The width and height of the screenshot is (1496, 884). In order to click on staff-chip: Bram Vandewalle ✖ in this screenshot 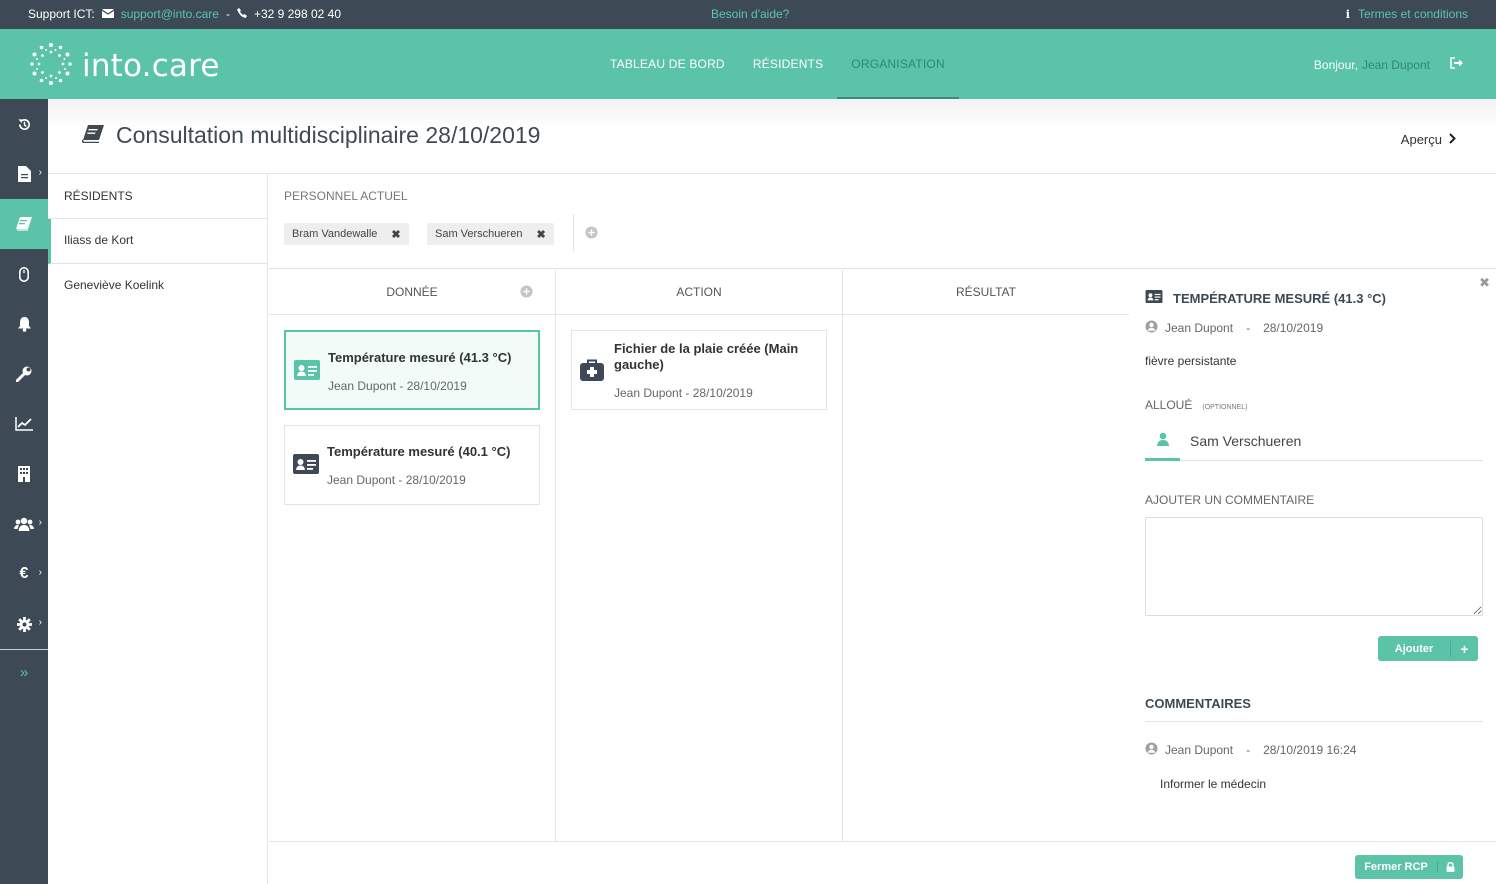, I will do `click(346, 234)`.